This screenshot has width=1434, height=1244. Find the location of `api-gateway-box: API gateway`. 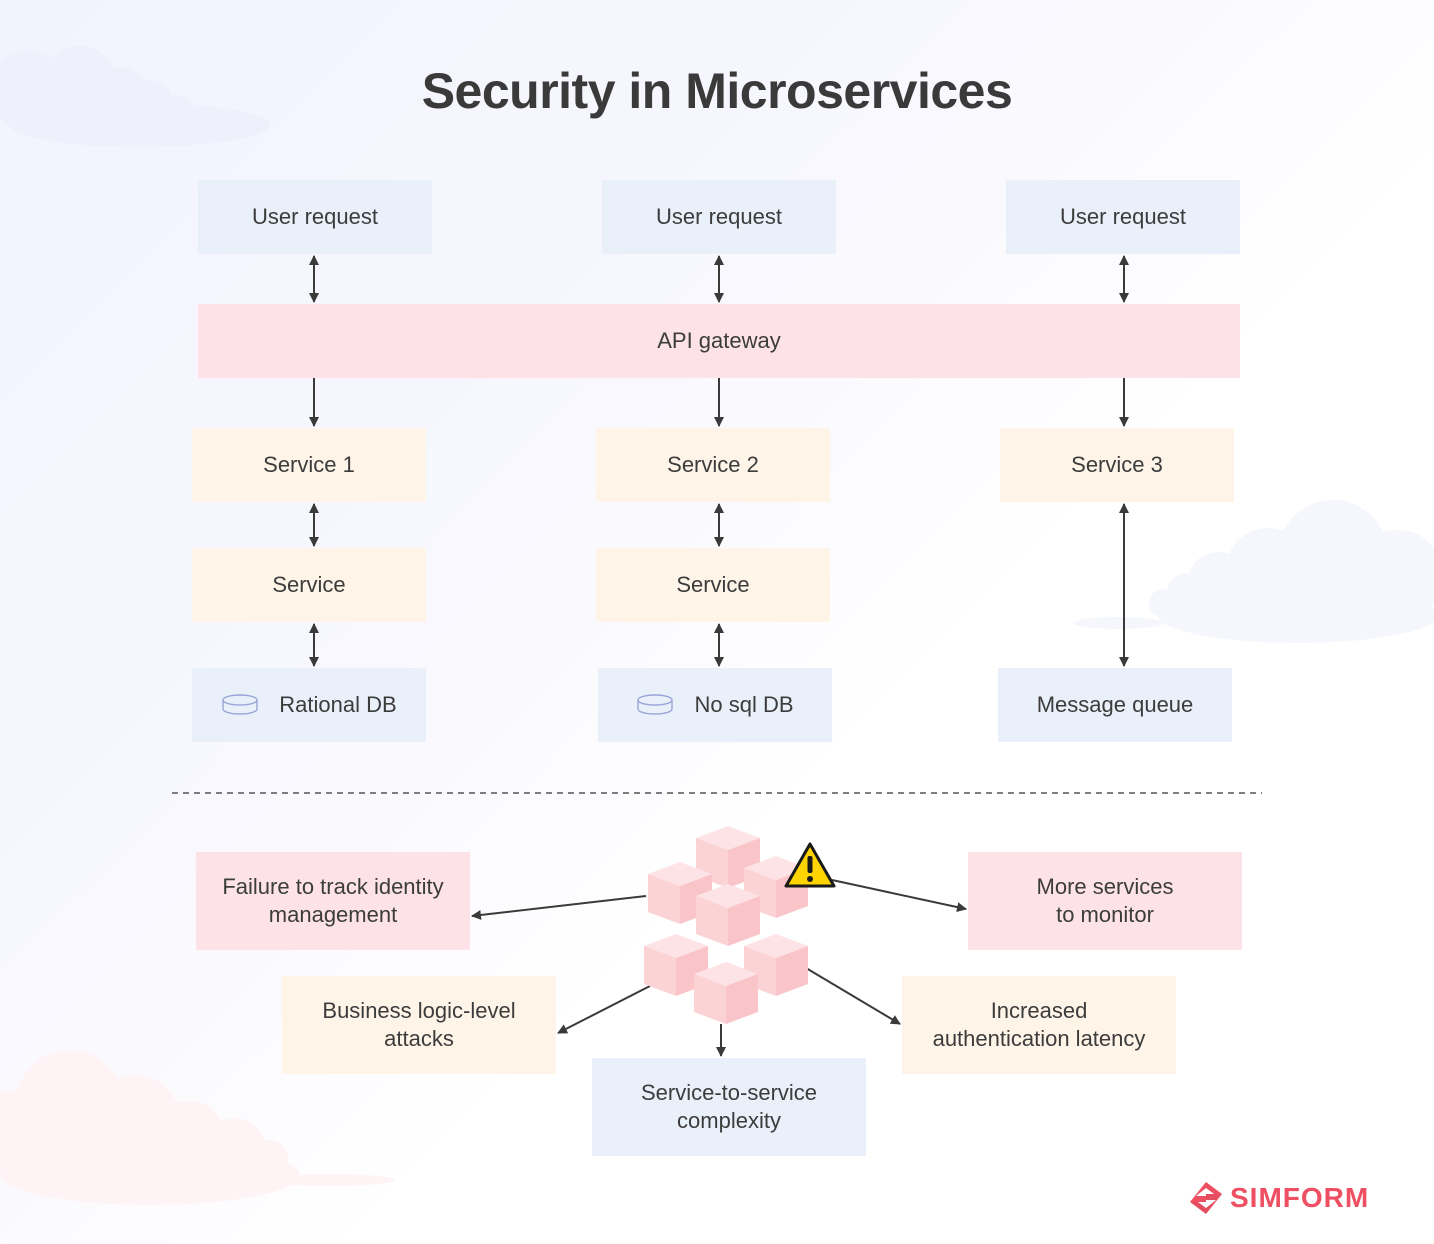

api-gateway-box: API gateway is located at coordinates (719, 341).